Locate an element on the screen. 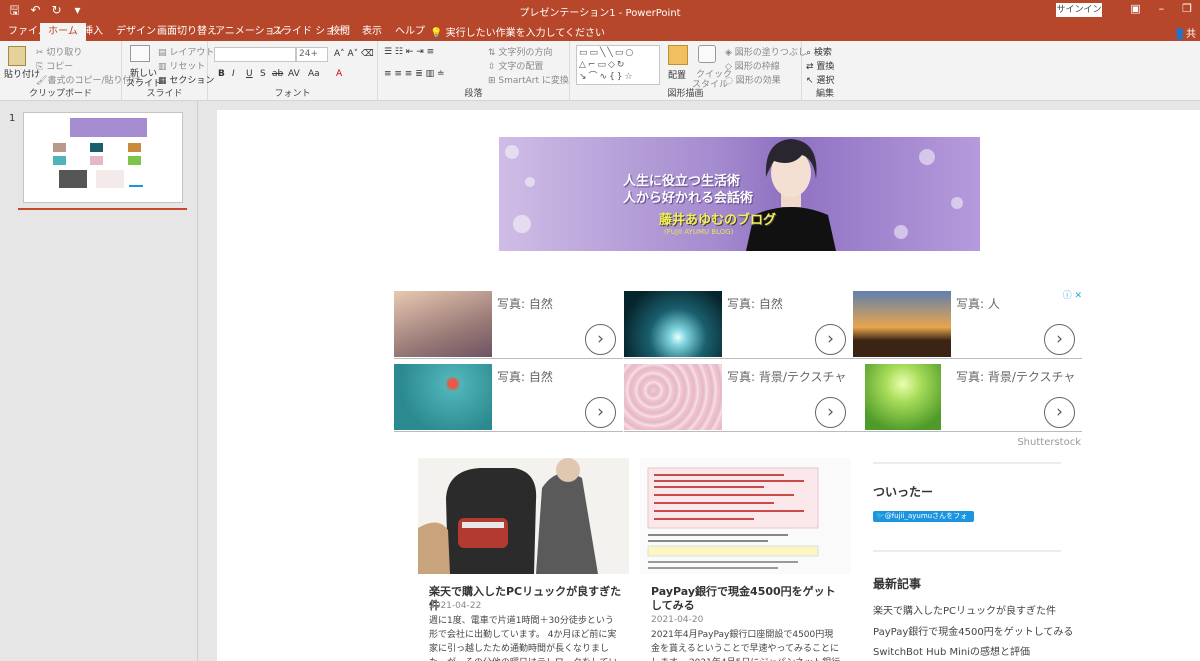 Image resolution: width=1200 pixels, height=661 pixels. paste-icon is located at coordinates (17, 56).